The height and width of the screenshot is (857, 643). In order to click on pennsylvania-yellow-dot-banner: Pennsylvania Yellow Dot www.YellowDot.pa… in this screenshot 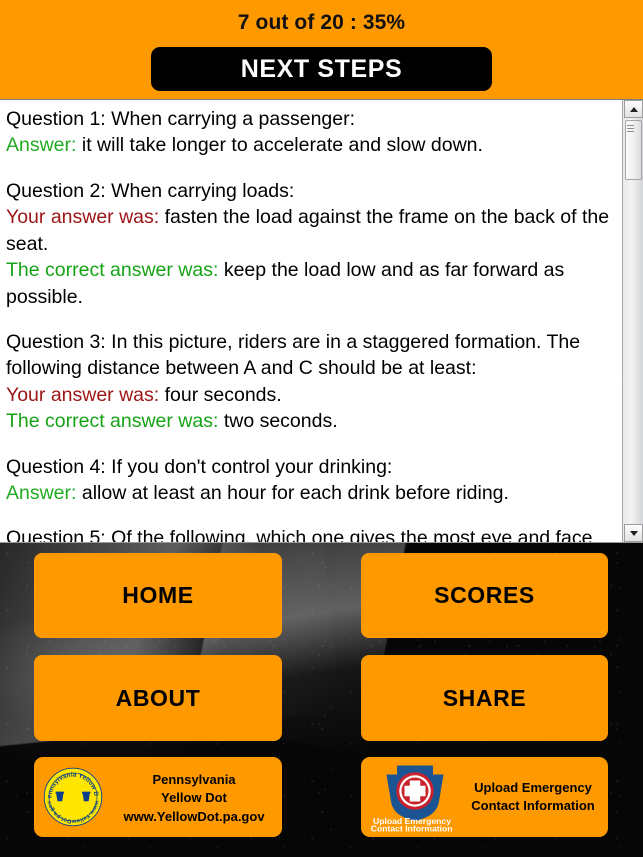, I will do `click(158, 797)`.